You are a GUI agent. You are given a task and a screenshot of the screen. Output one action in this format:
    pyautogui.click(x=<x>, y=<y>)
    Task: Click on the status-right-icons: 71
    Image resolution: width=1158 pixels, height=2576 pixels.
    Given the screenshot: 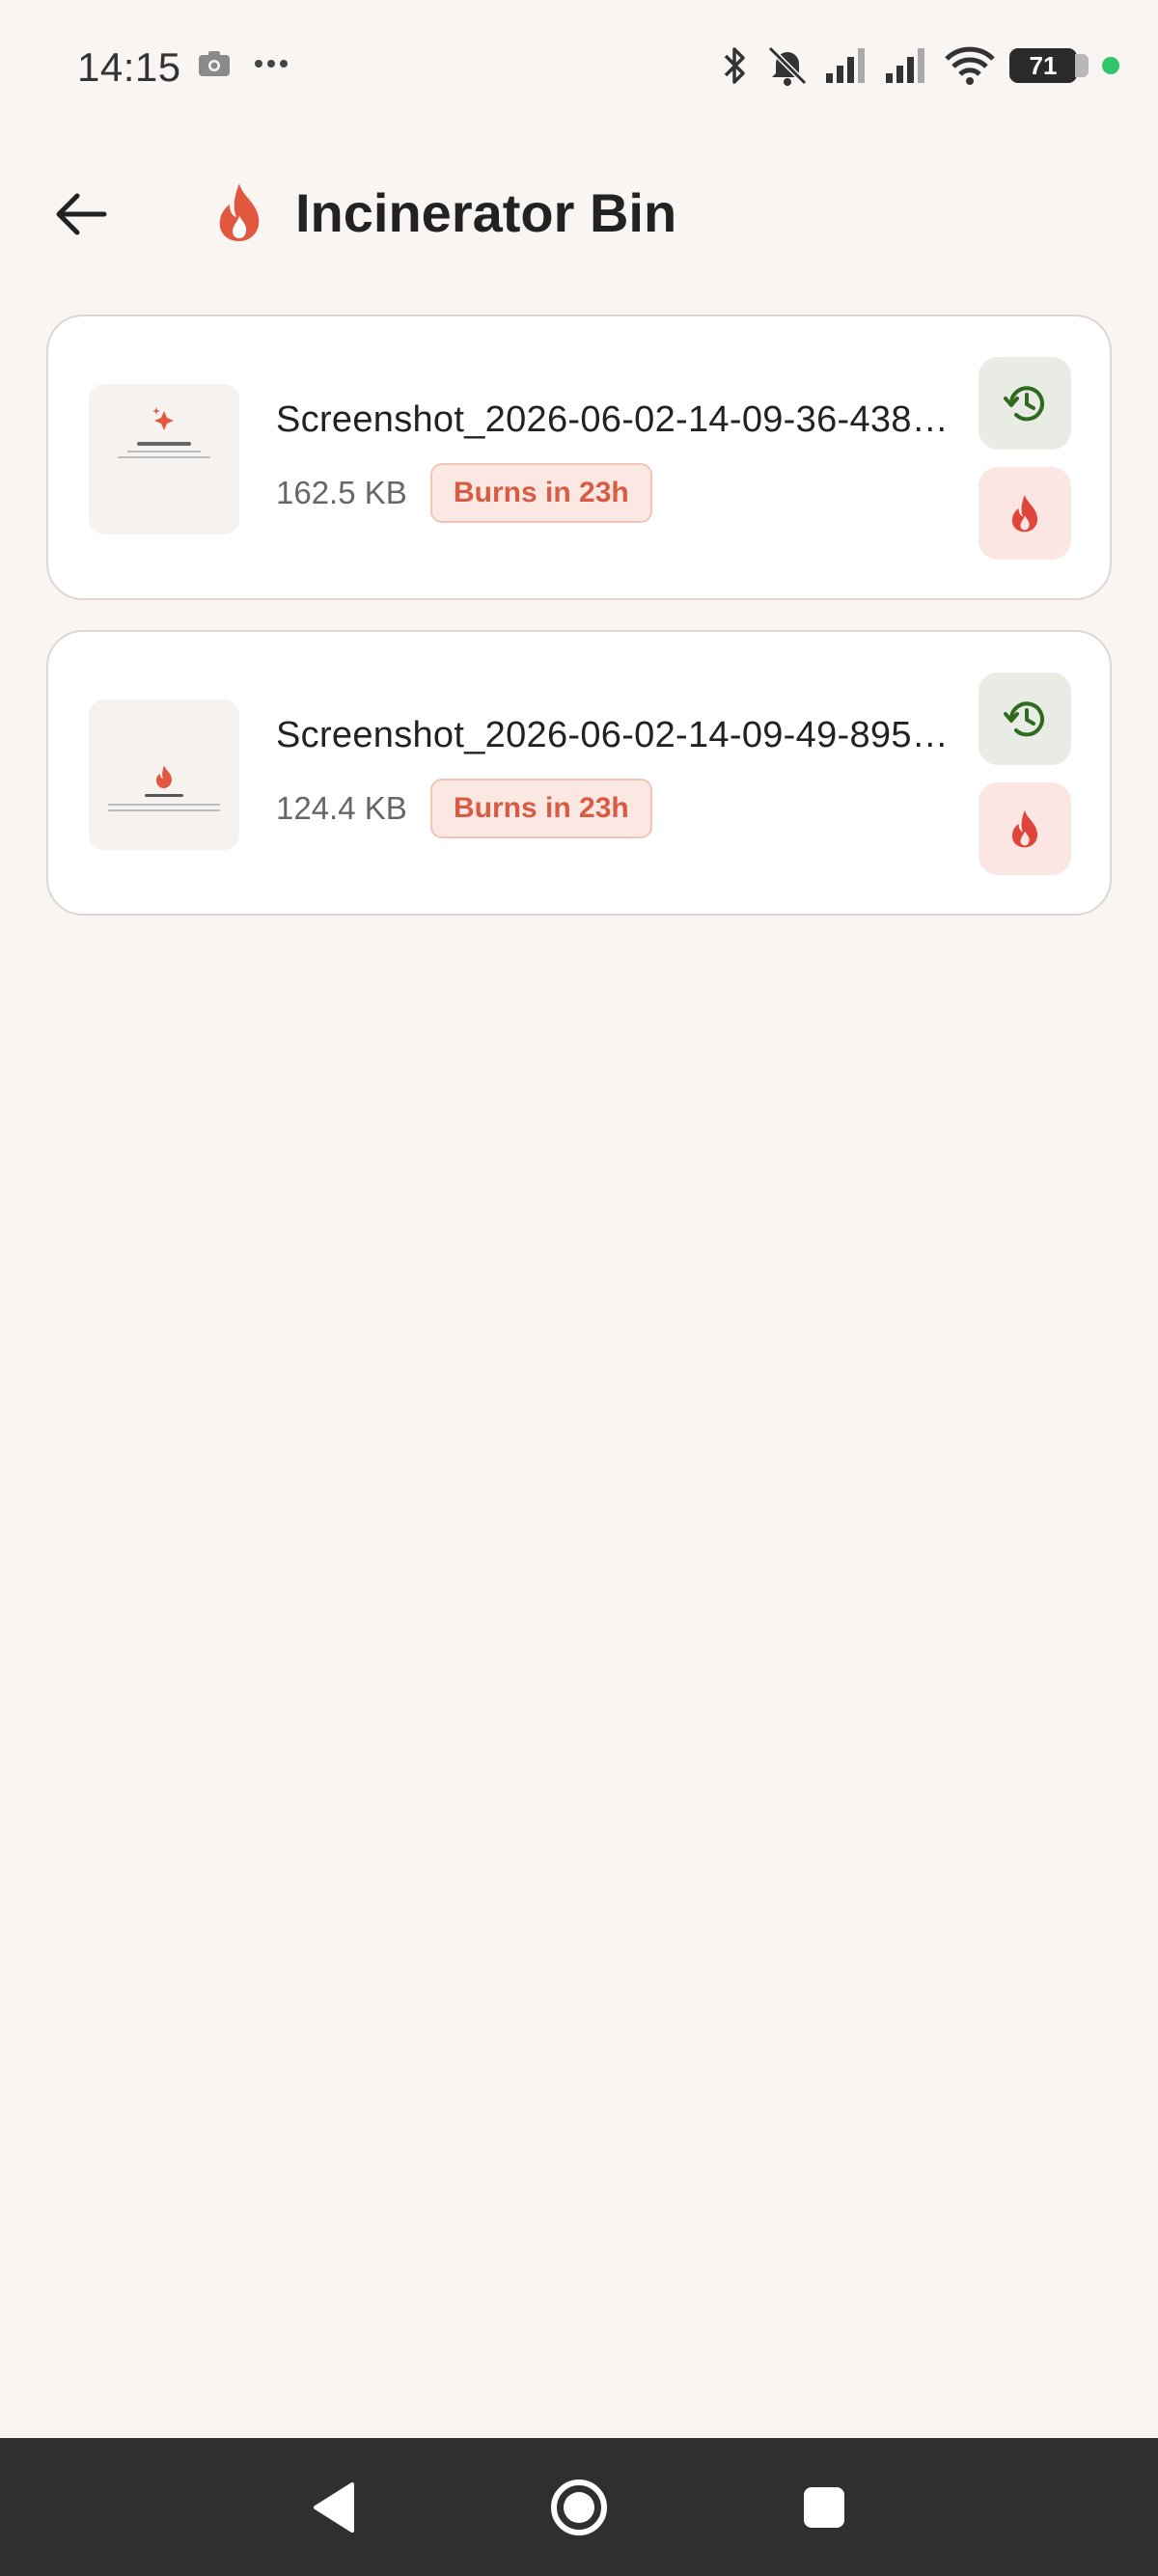 What is the action you would take?
    pyautogui.click(x=918, y=65)
    